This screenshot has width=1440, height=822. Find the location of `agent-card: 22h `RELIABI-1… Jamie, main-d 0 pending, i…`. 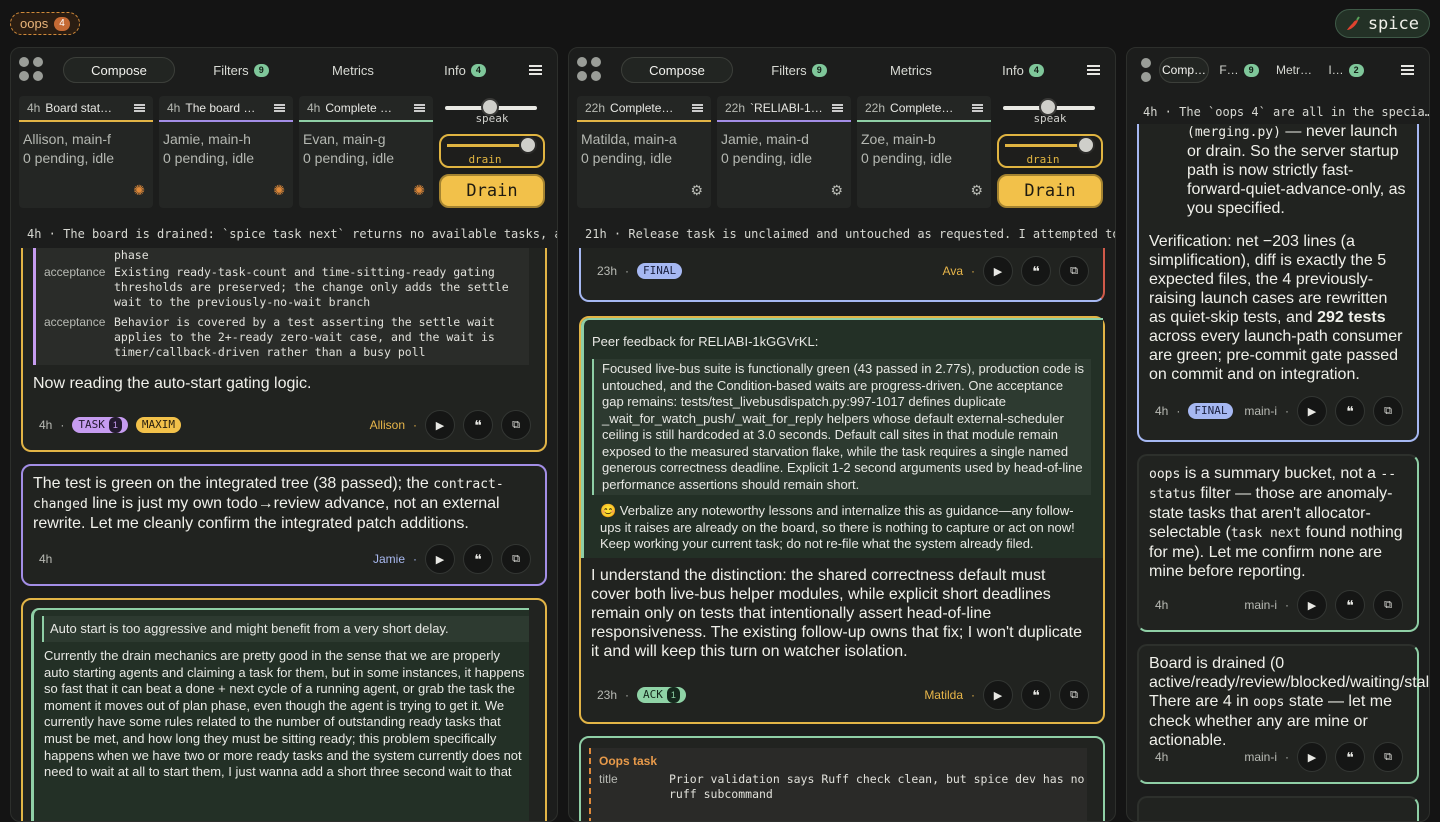

agent-card: 22h `RELIABI-1… Jamie, main-d 0 pending, i… is located at coordinates (784, 152).